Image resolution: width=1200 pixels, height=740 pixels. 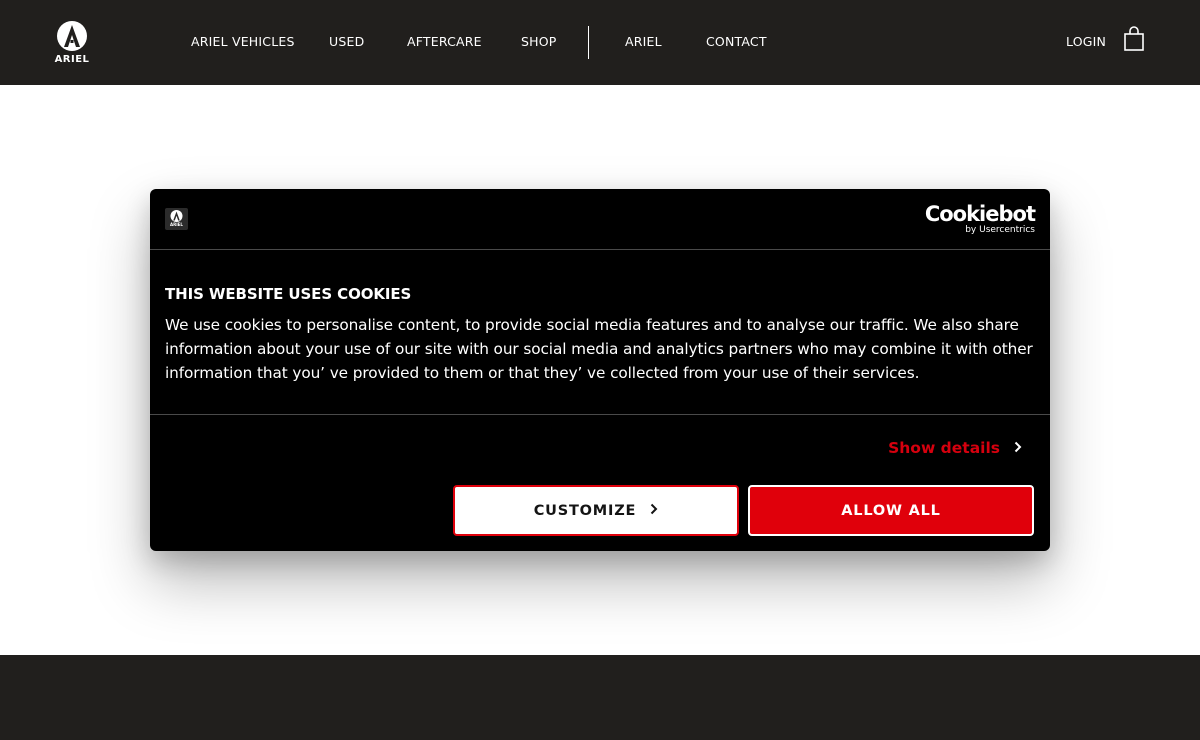 I want to click on show-details-label: Show details, so click(x=944, y=448).